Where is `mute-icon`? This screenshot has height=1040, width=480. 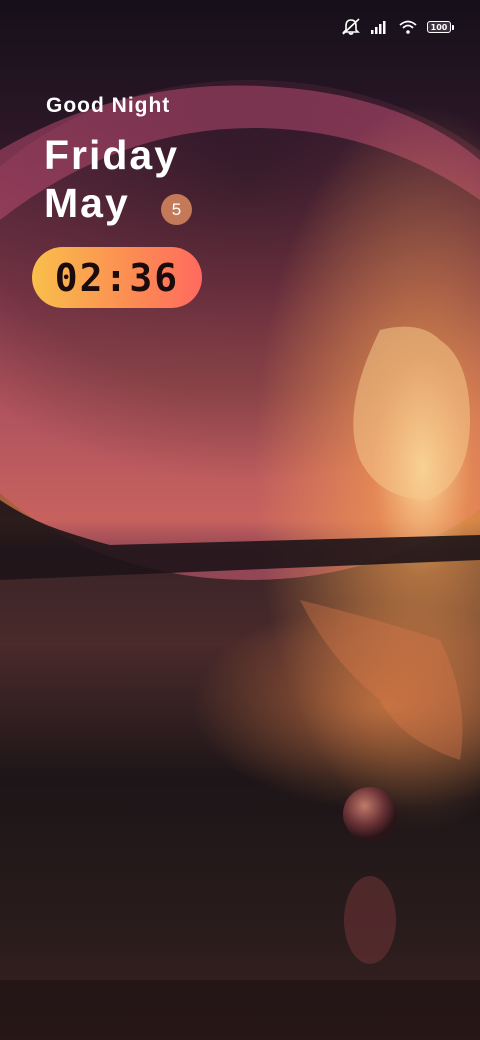 mute-icon is located at coordinates (351, 27).